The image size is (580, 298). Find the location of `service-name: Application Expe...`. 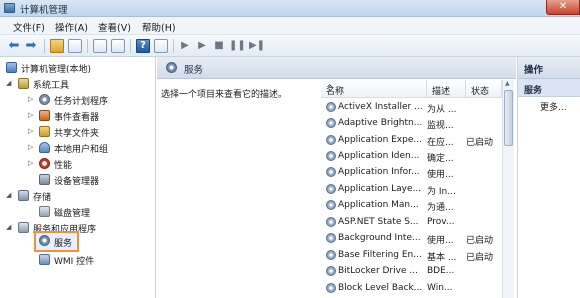

service-name: Application Expe... is located at coordinates (380, 140).